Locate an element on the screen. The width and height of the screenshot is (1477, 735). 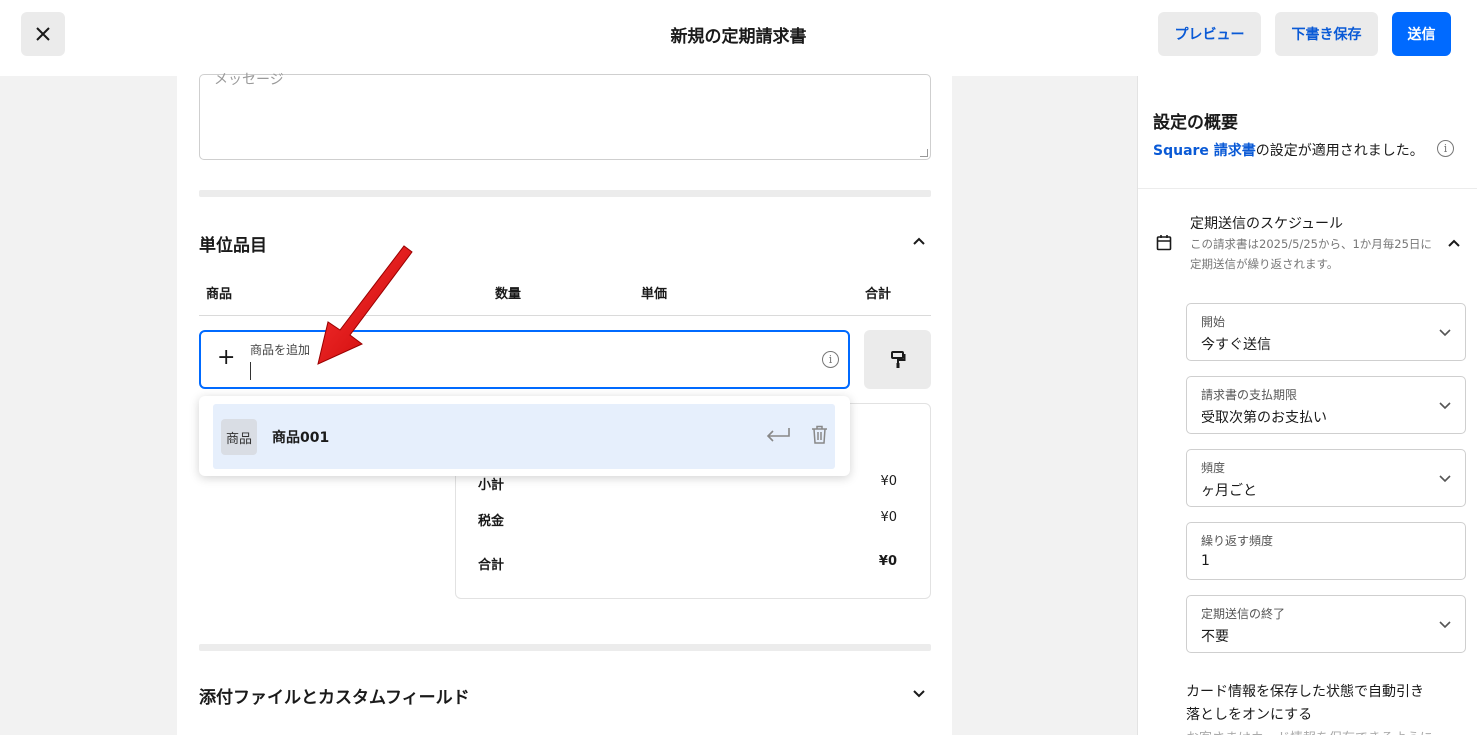
field-label: 開始 is located at coordinates (1213, 322).